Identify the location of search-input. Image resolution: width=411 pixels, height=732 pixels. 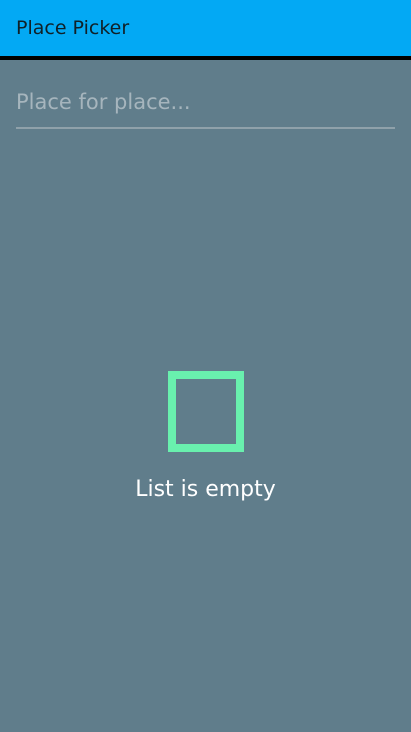
(205, 102).